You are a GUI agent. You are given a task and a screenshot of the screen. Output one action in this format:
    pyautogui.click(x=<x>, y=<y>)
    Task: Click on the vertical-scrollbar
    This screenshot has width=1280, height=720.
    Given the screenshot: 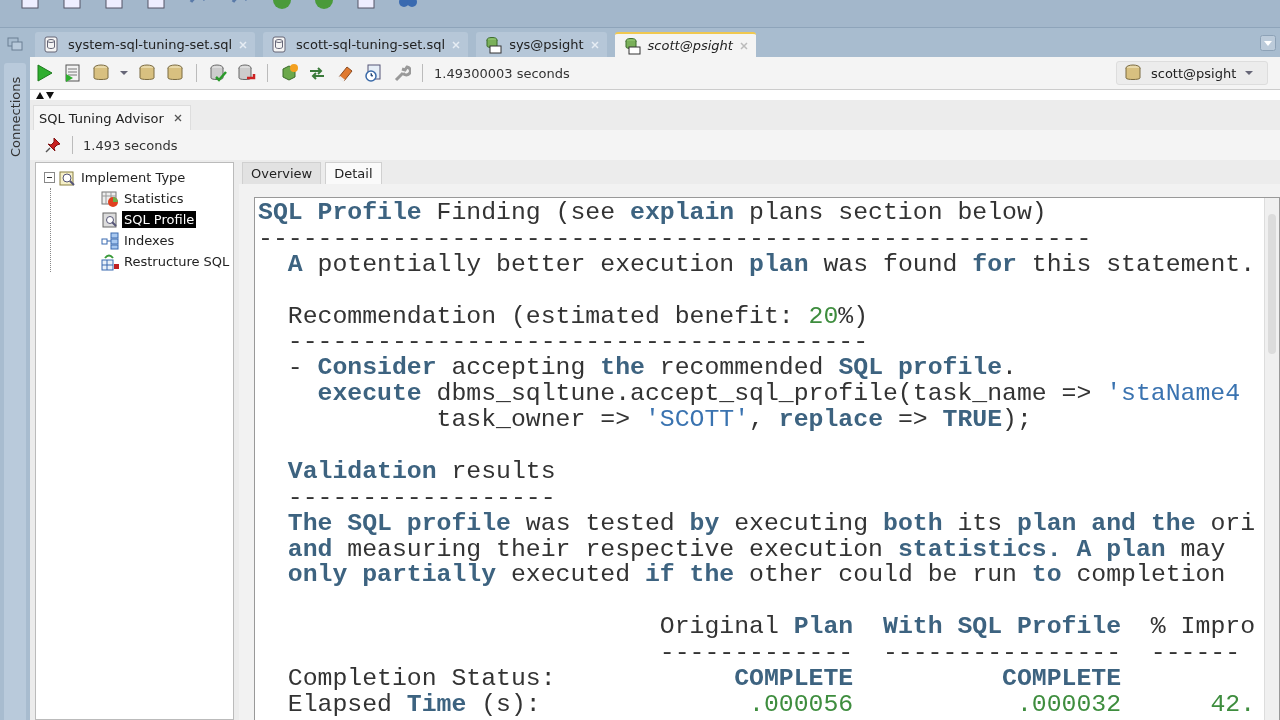 What is the action you would take?
    pyautogui.click(x=1271, y=459)
    